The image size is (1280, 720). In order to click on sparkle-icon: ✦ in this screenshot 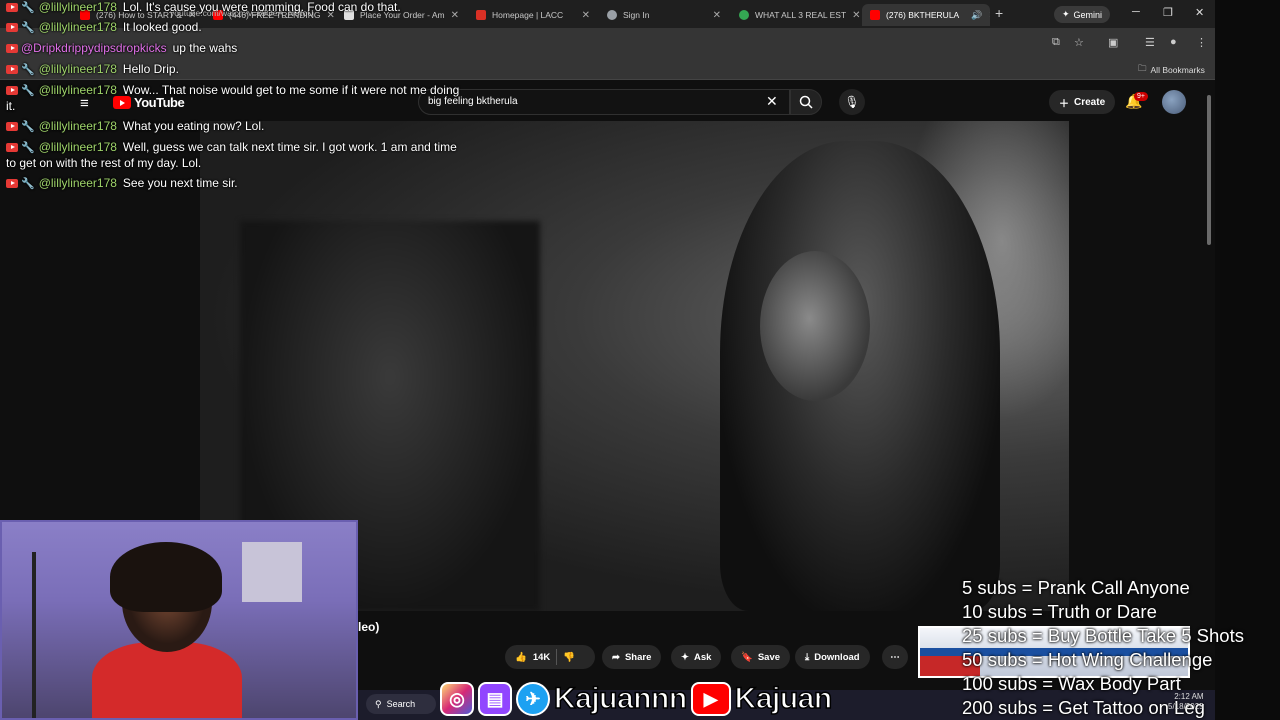, I will do `click(1066, 14)`.